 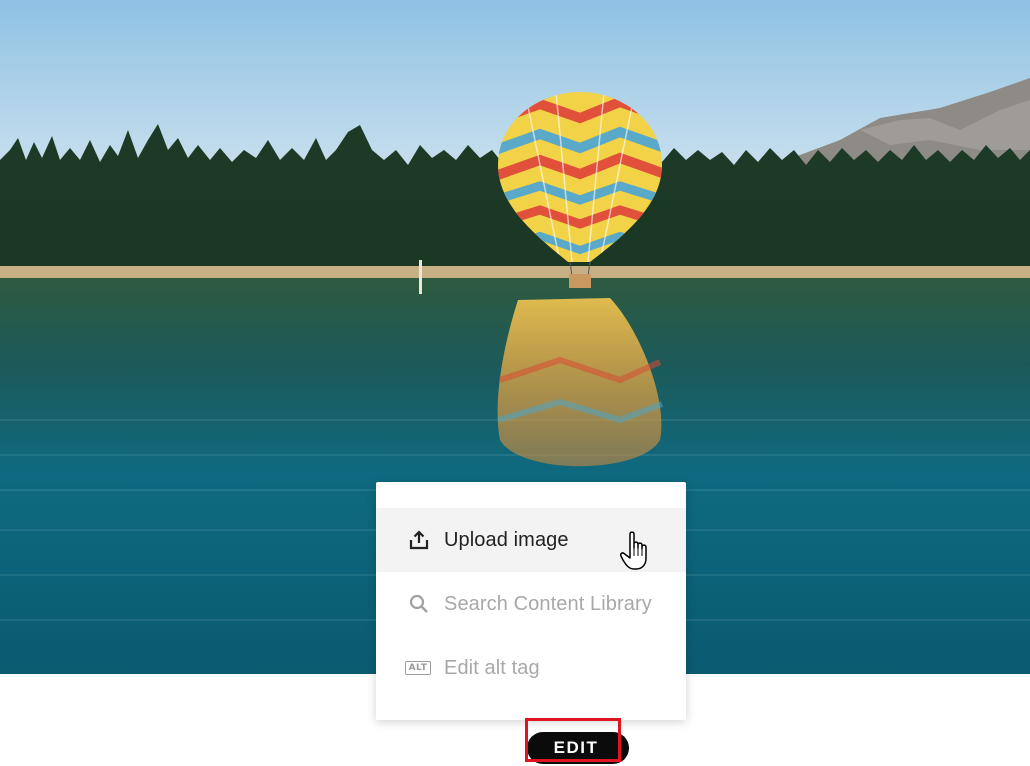 I want to click on menu-item-edit-alt-tag: ALT Edit alt tag, so click(x=531, y=668).